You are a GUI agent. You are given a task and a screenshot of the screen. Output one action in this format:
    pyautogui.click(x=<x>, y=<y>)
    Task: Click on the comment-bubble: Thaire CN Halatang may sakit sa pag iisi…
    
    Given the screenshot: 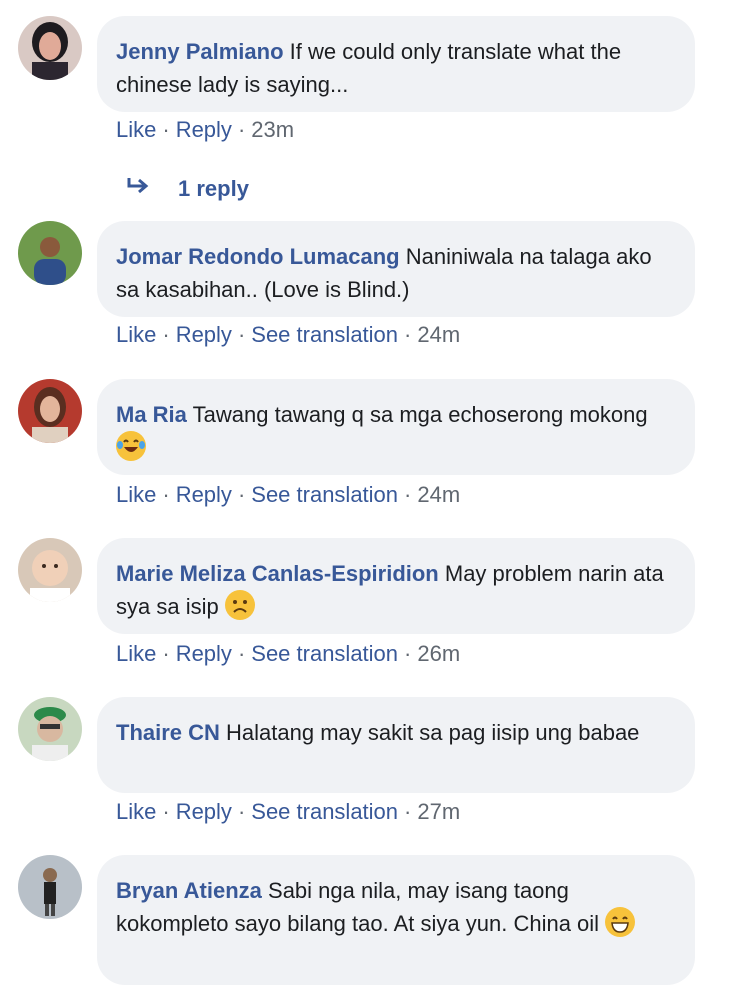 What is the action you would take?
    pyautogui.click(x=396, y=745)
    